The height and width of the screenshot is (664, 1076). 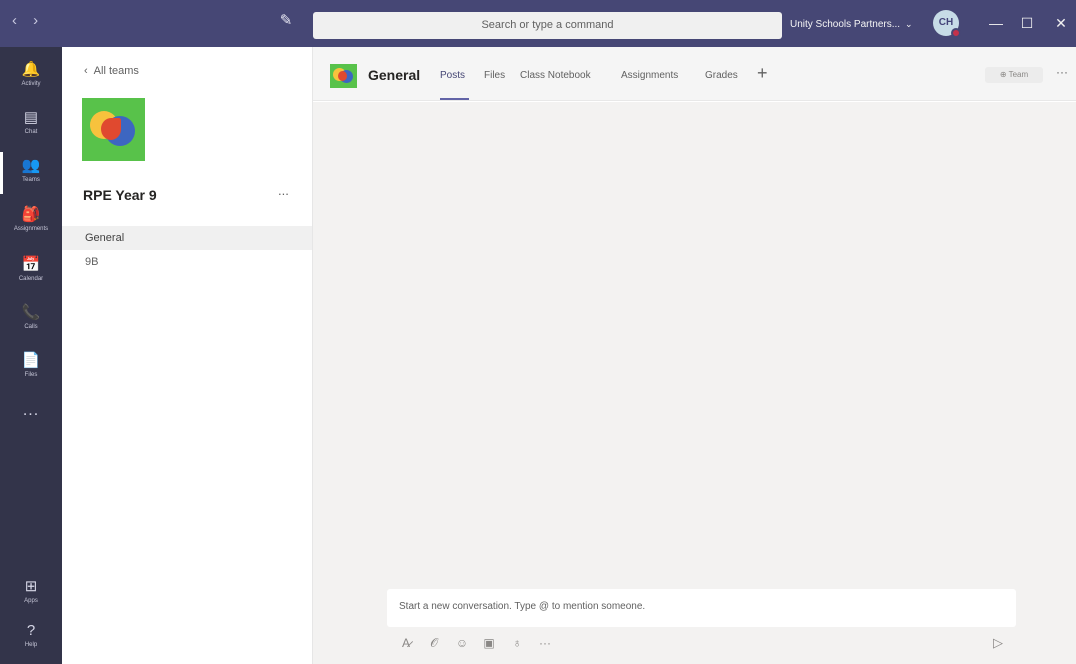 I want to click on active-tab-indicator, so click(x=454, y=99).